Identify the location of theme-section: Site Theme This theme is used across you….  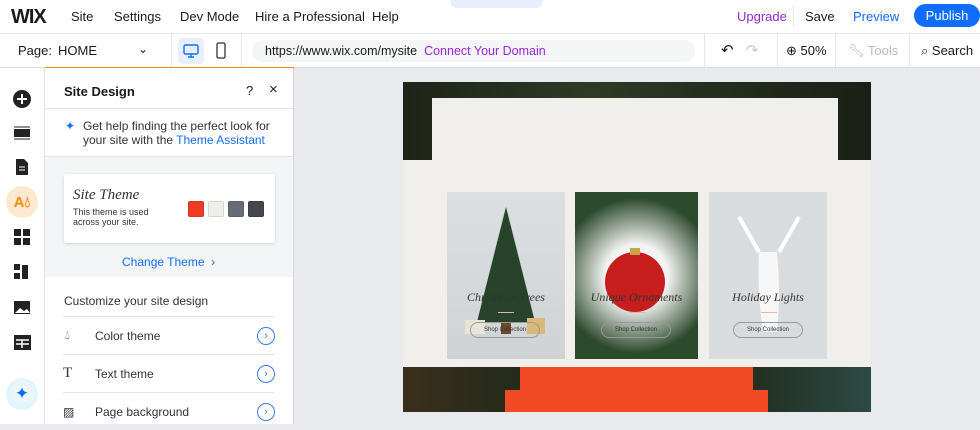
(169, 216).